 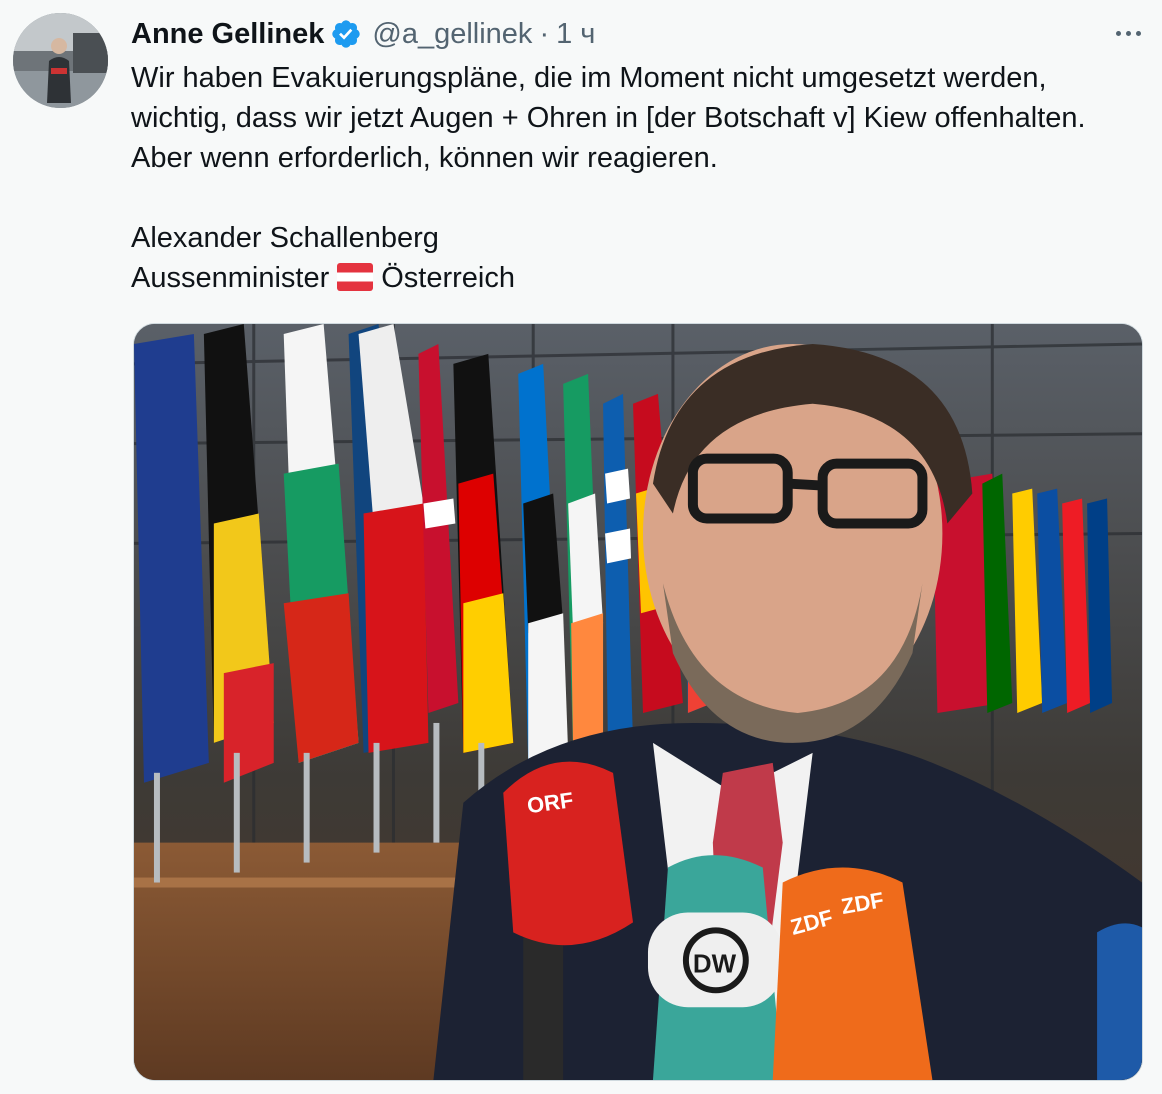 What do you see at coordinates (230, 278) in the screenshot?
I see `signature-title-before: Aussenminister` at bounding box center [230, 278].